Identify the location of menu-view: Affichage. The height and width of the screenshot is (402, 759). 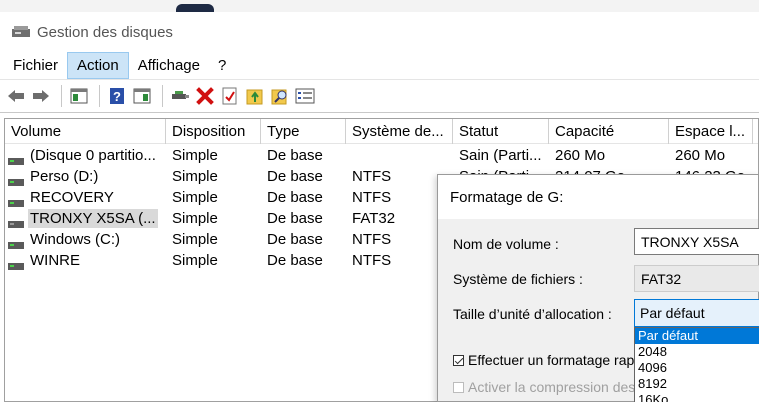
(169, 65).